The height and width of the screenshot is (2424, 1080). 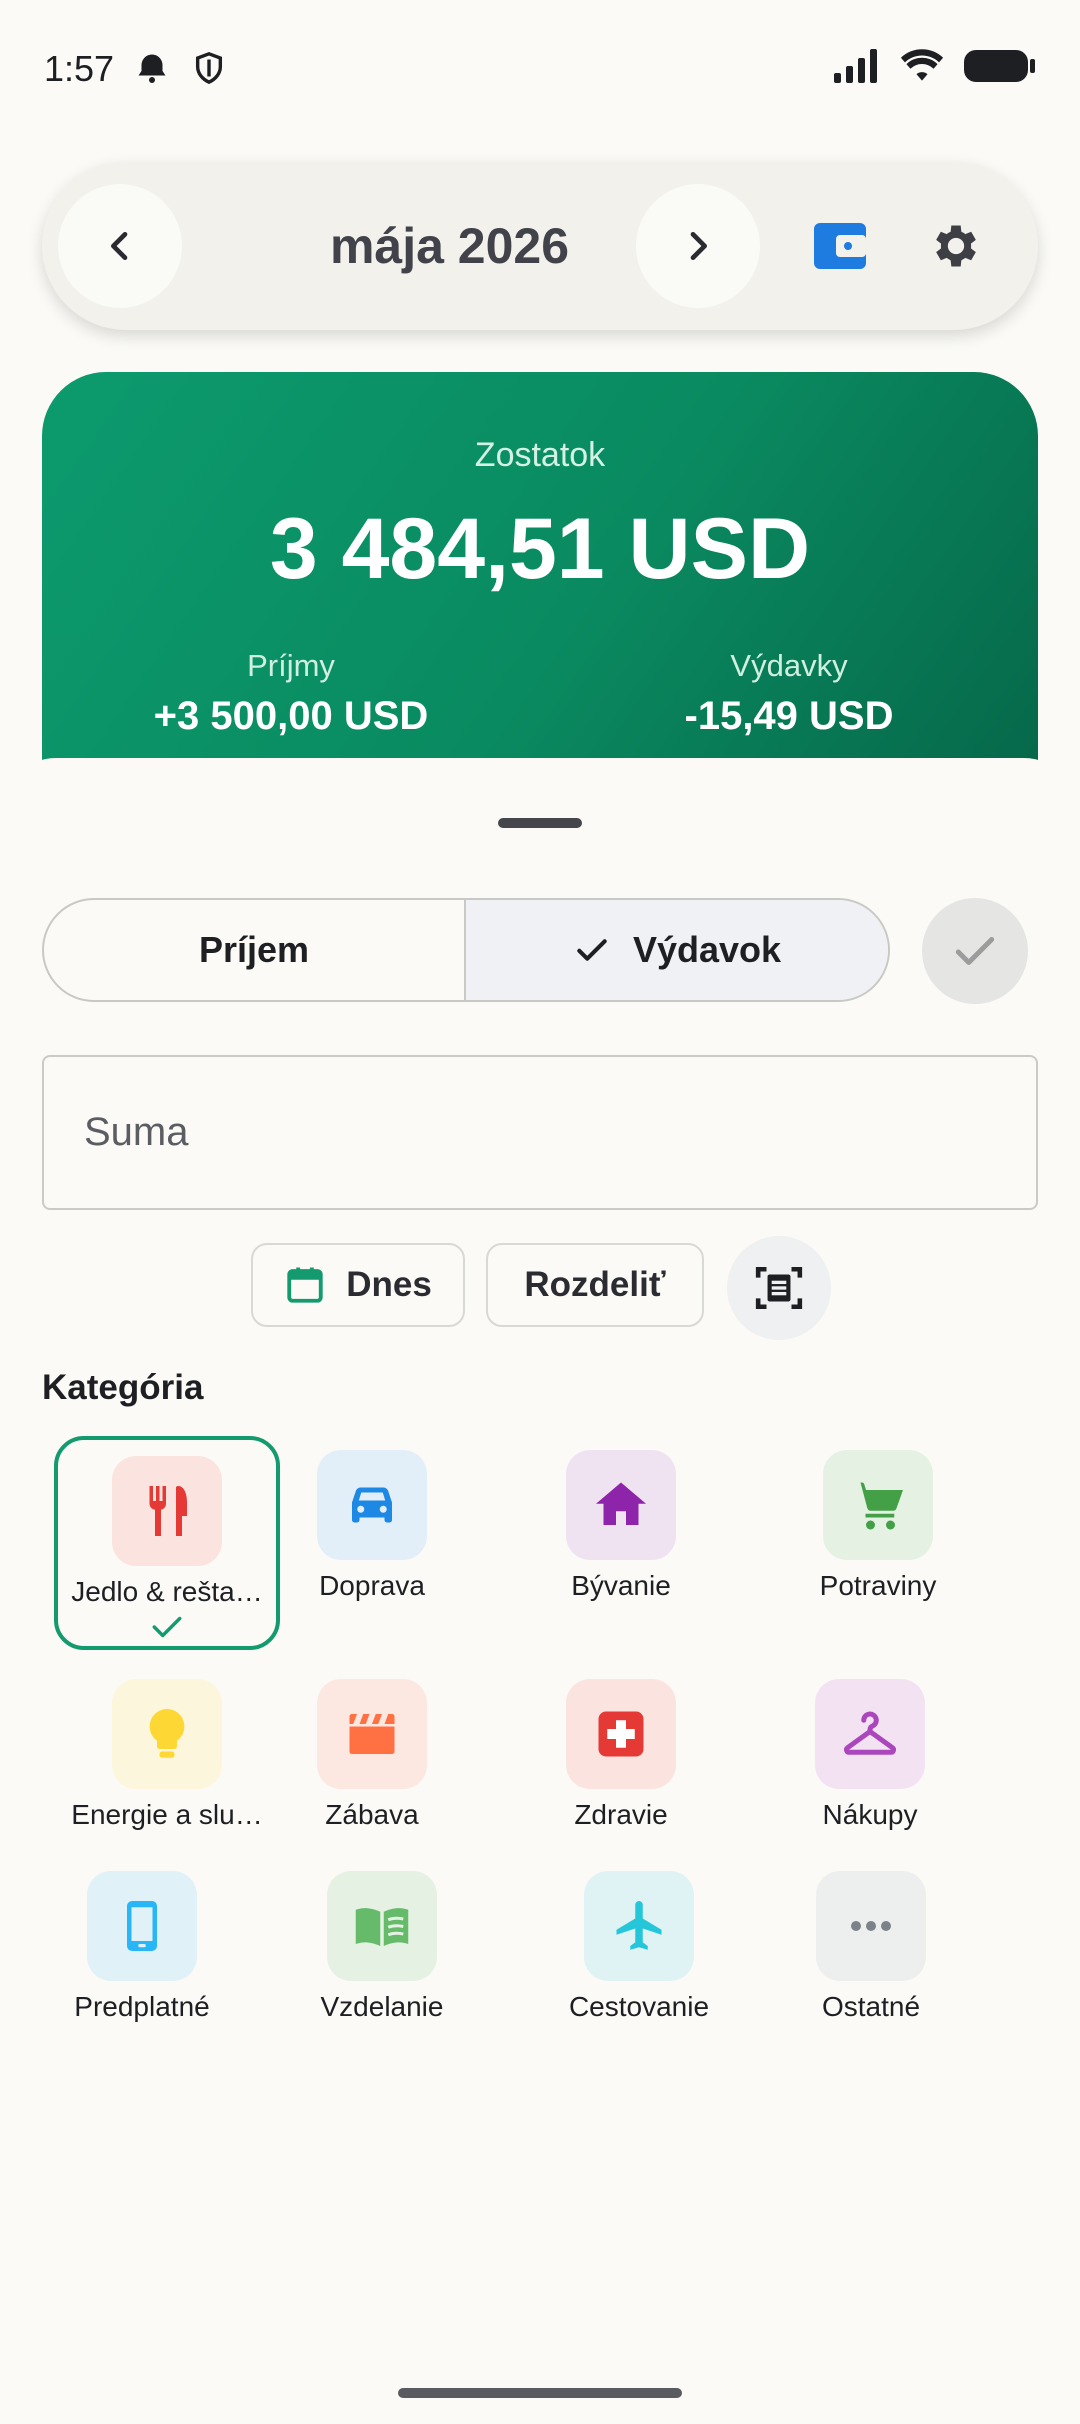 I want to click on status-time: 1:57, so click(x=79, y=68).